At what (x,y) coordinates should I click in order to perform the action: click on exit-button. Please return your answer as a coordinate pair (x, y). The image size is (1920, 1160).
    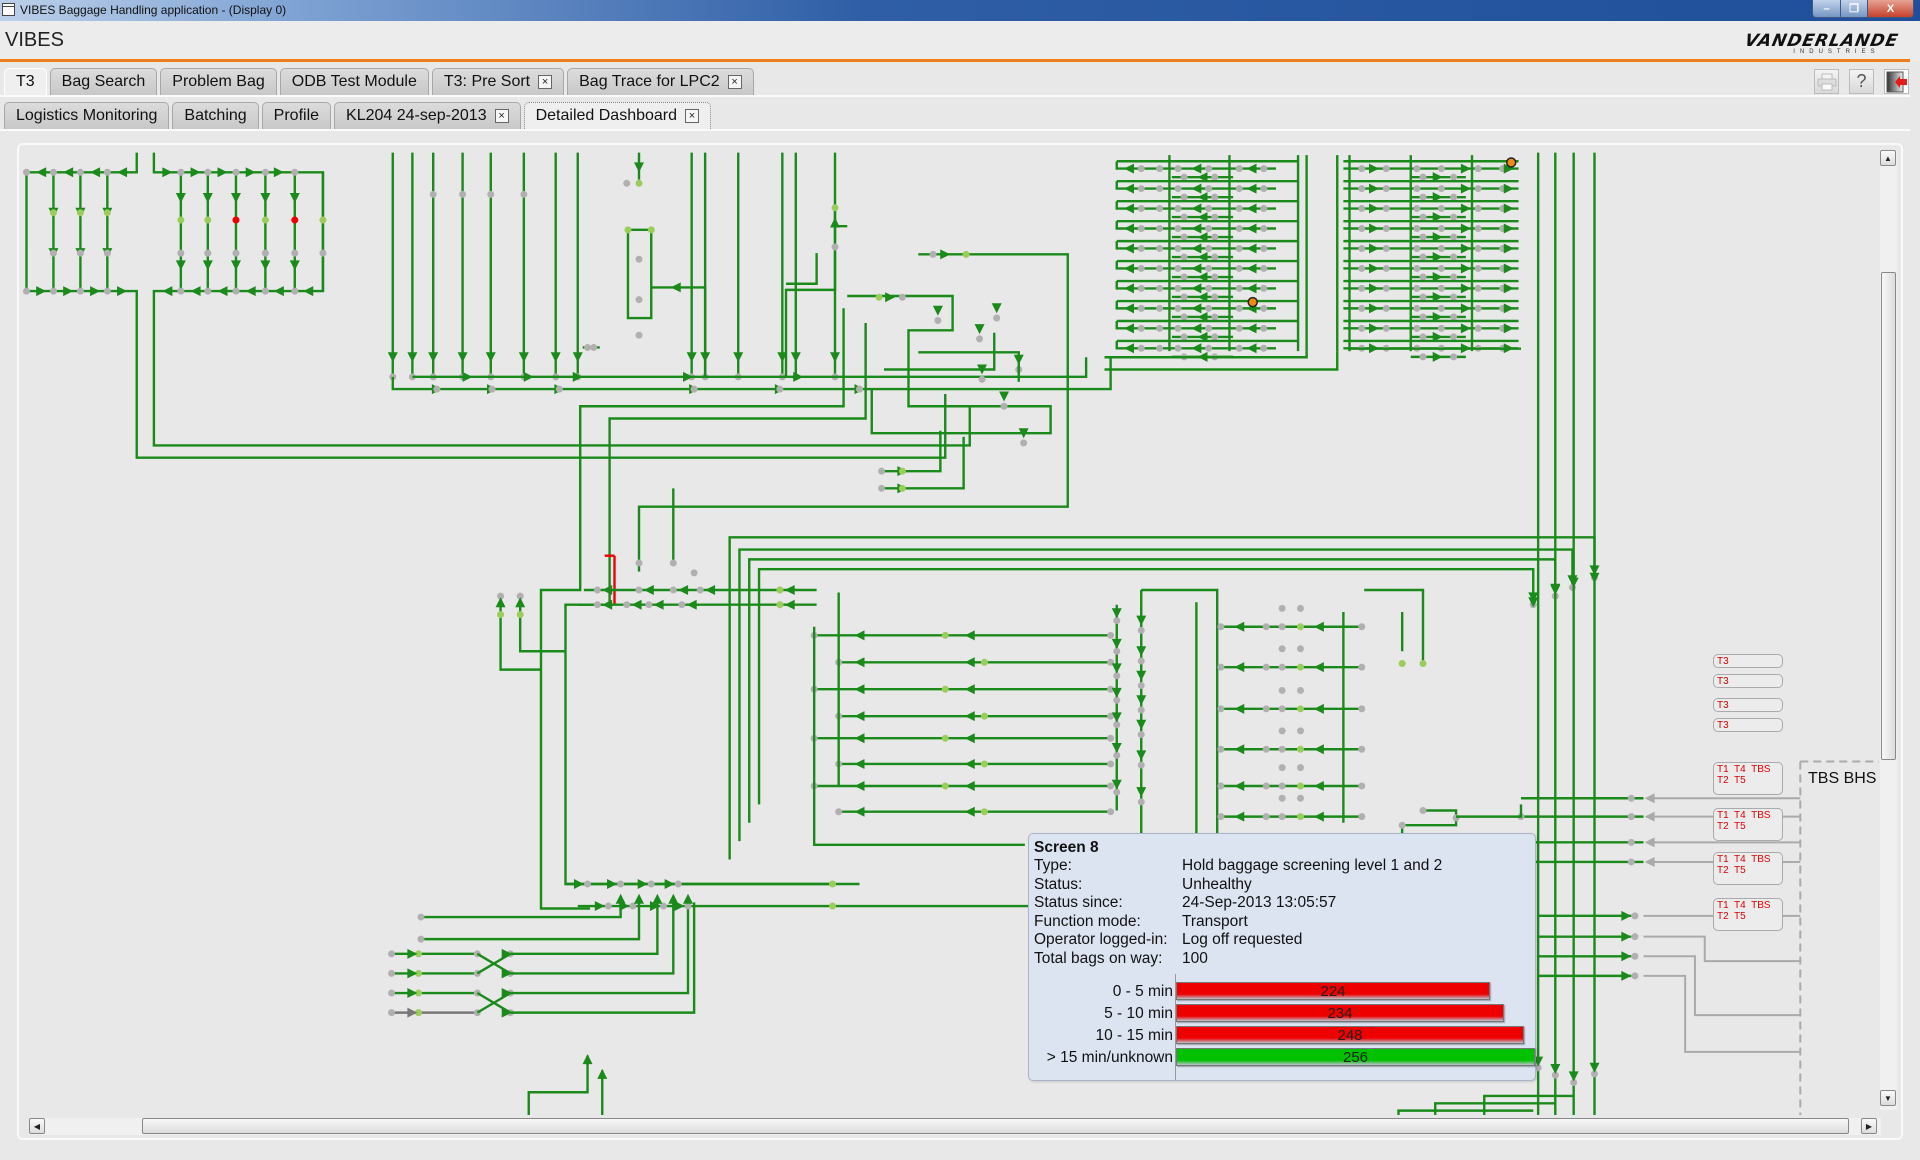
    Looking at the image, I should click on (1896, 81).